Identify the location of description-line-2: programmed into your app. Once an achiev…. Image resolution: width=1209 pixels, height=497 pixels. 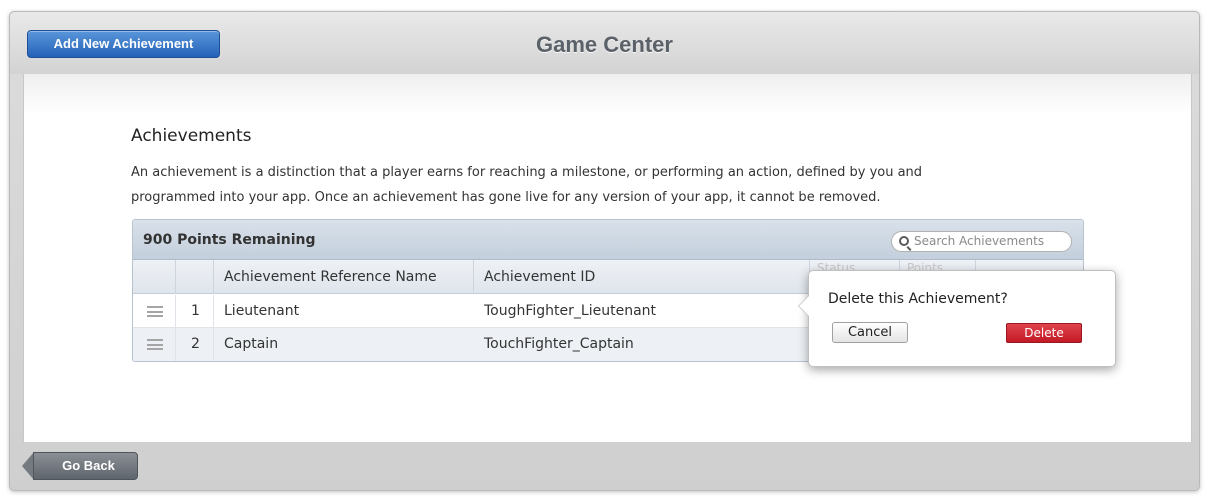
(506, 197).